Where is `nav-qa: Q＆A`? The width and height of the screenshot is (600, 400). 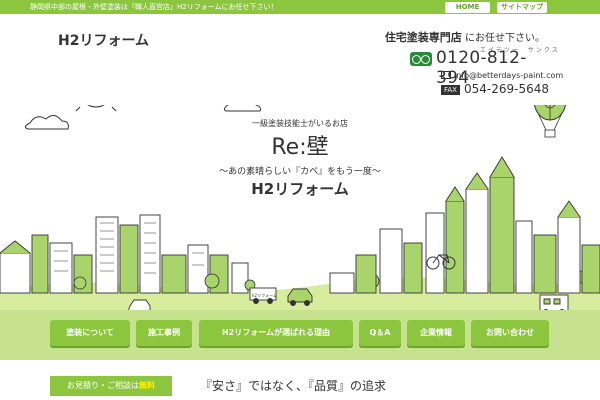
nav-qa: Q＆A is located at coordinates (380, 333).